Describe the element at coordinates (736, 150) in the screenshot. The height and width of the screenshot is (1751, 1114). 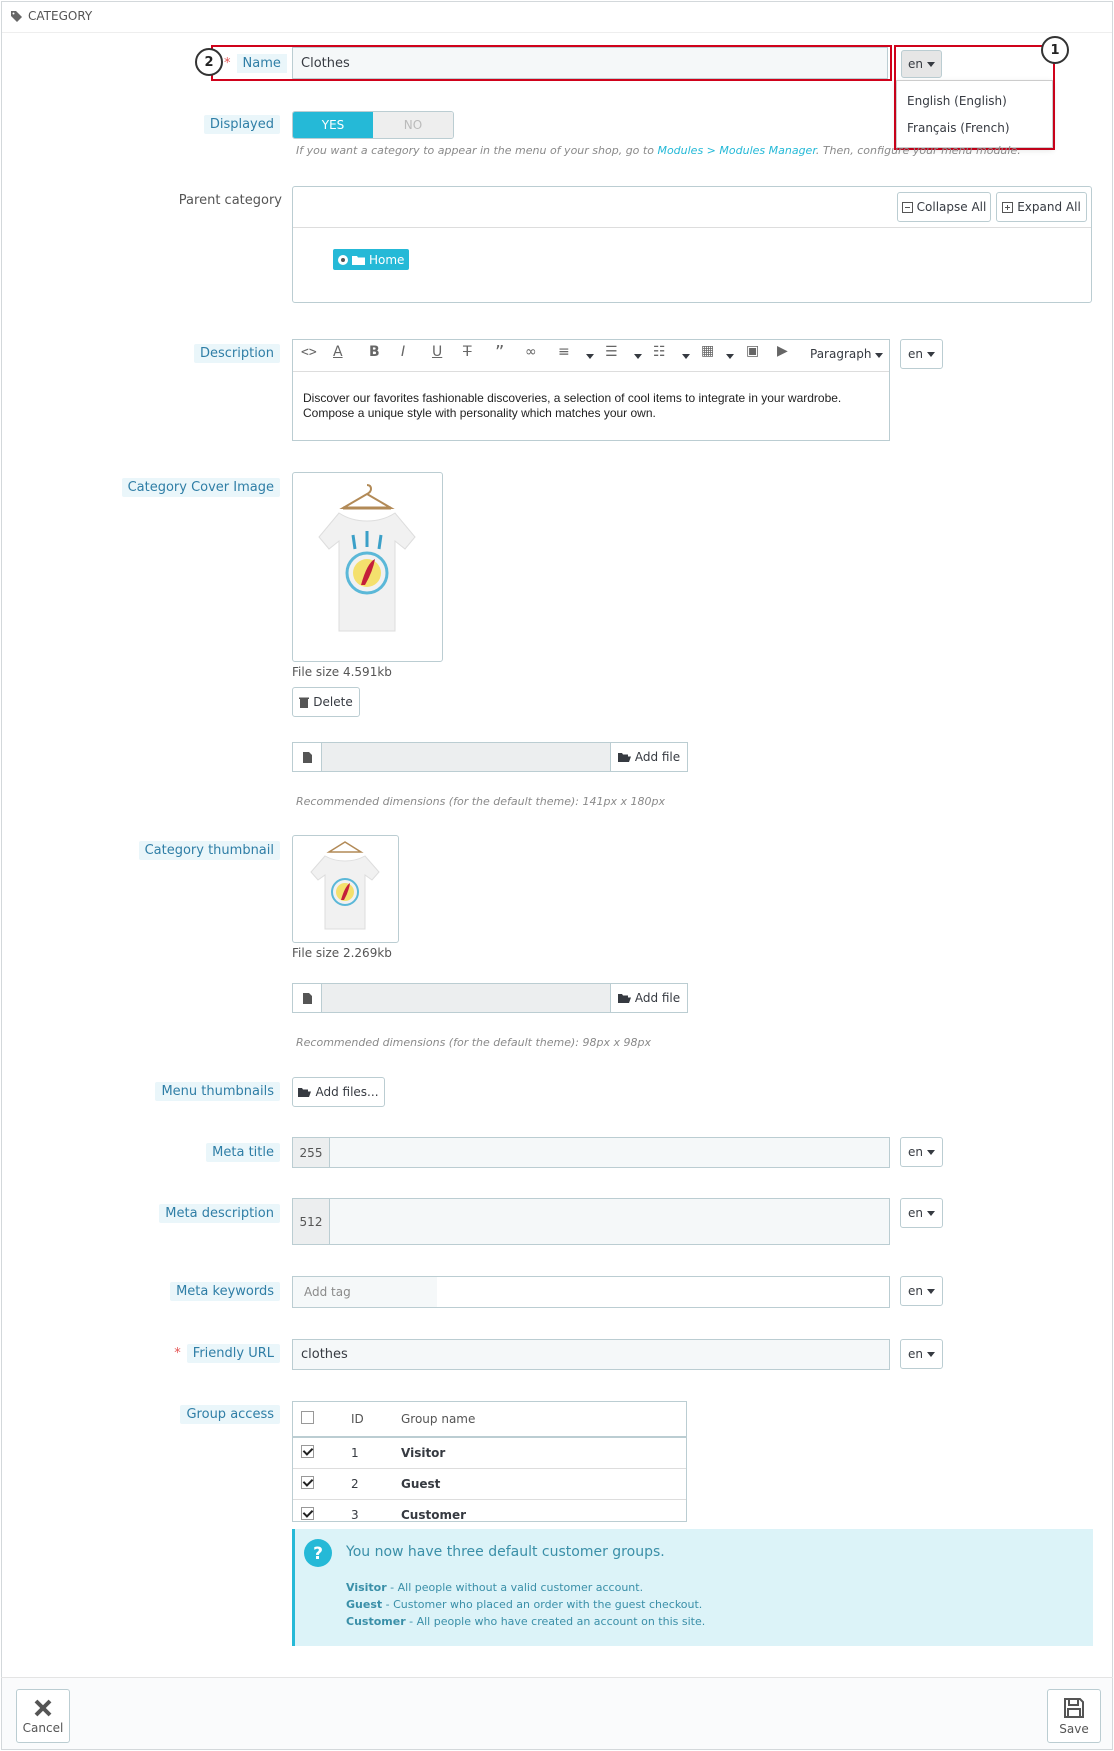
I see `modules-manager-link: Modules > Modules Manager` at that location.